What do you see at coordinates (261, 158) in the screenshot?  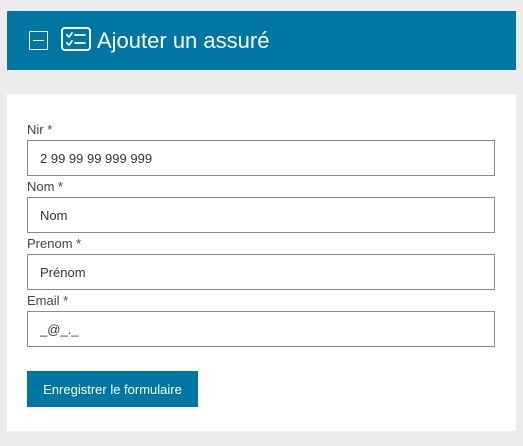 I see `nir-field` at bounding box center [261, 158].